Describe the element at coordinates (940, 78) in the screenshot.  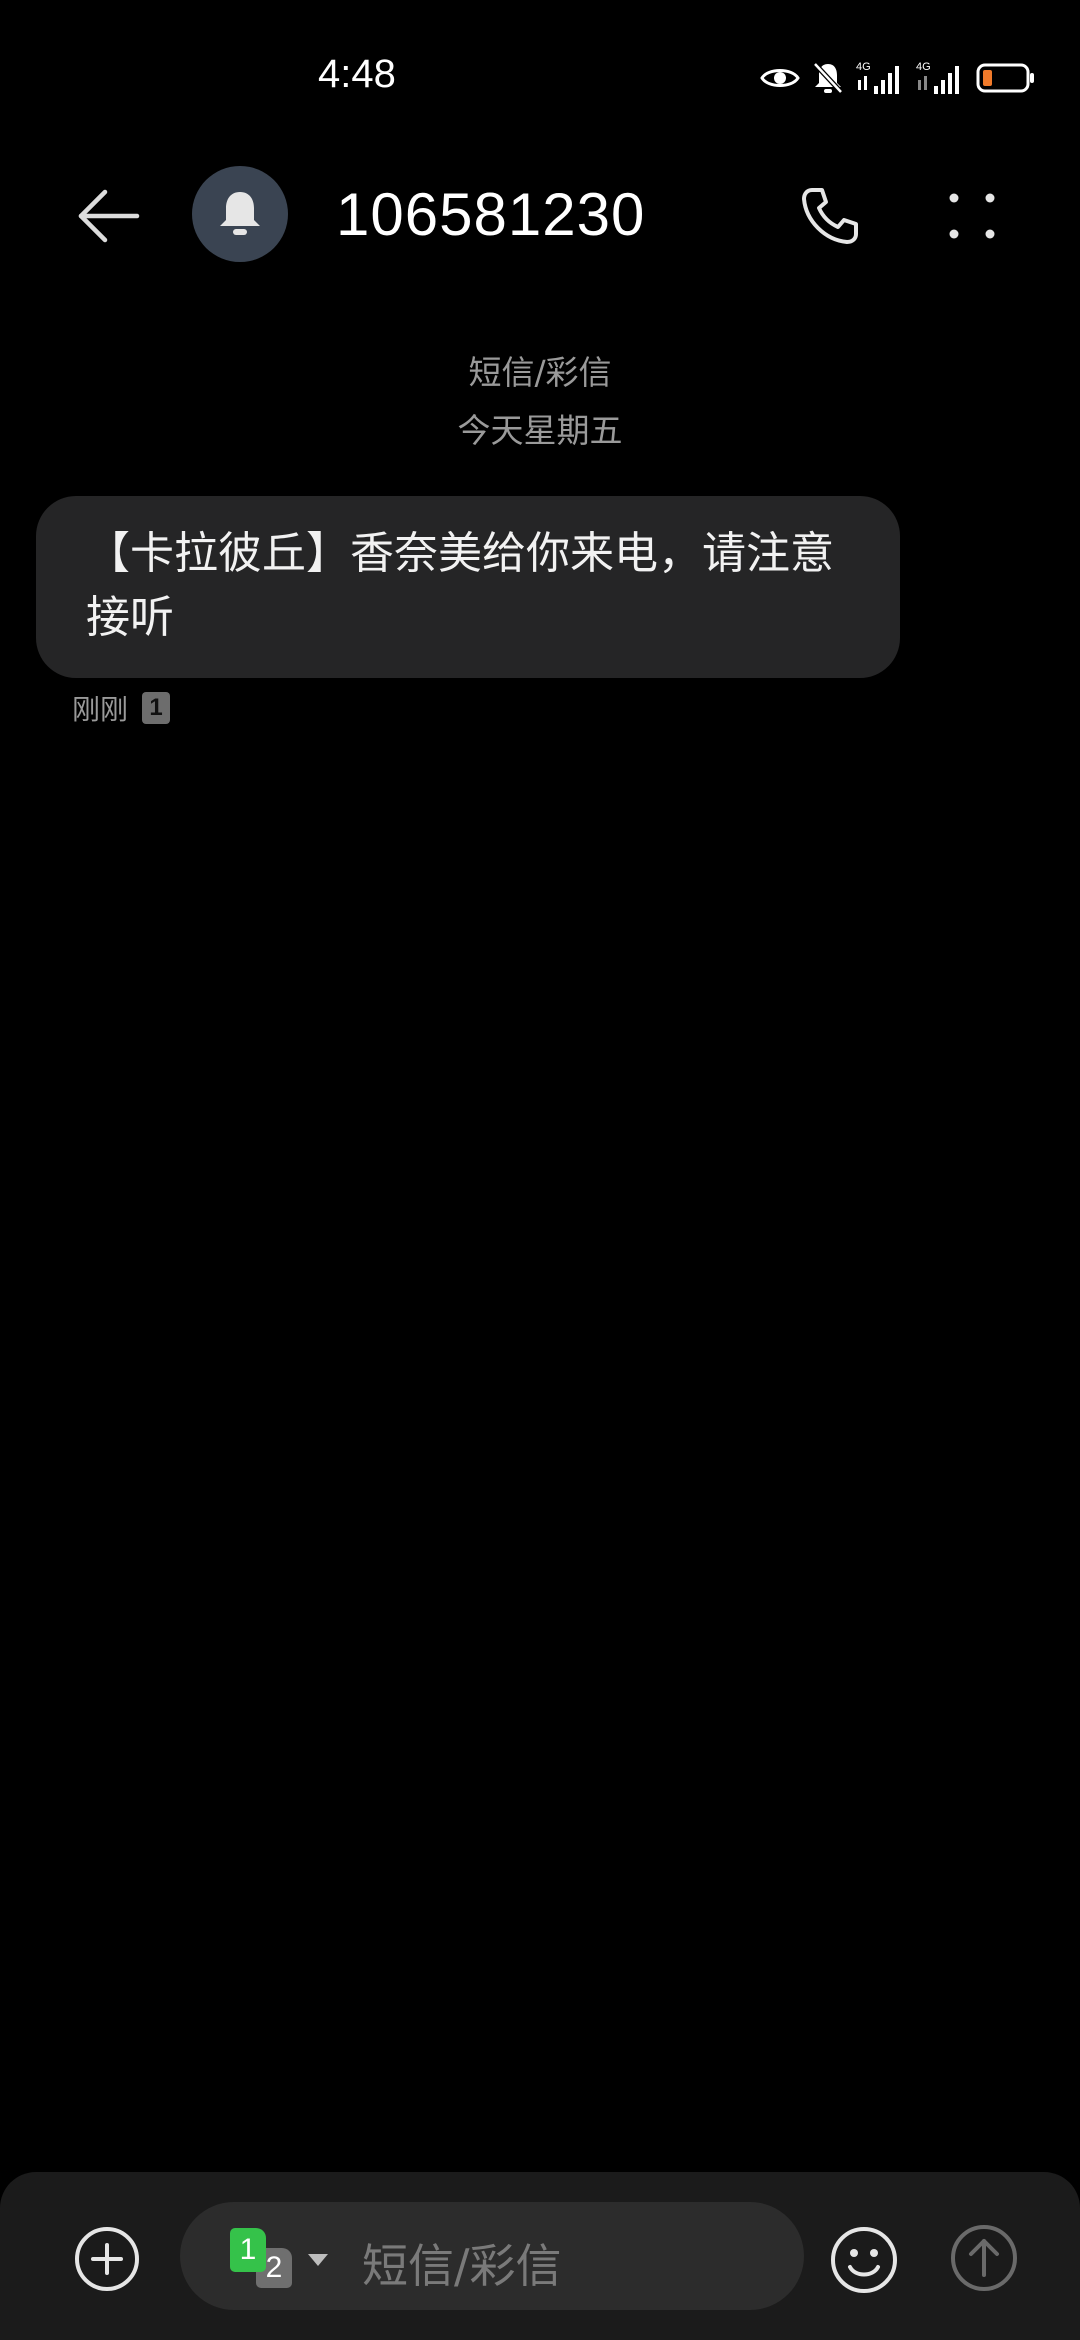
I see `signal-icon-2: 4G` at that location.